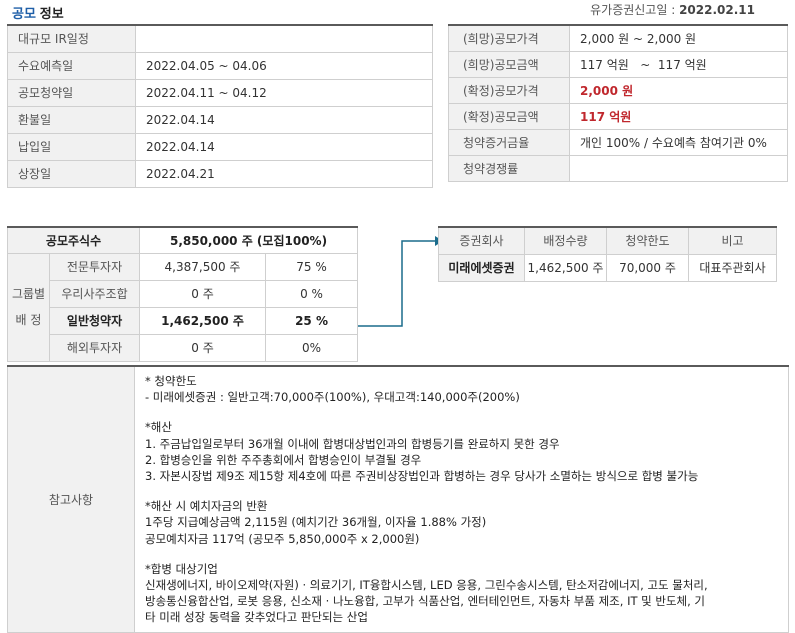 The width and height of the screenshot is (795, 633). I want to click on notes-line: *해산, so click(158, 427).